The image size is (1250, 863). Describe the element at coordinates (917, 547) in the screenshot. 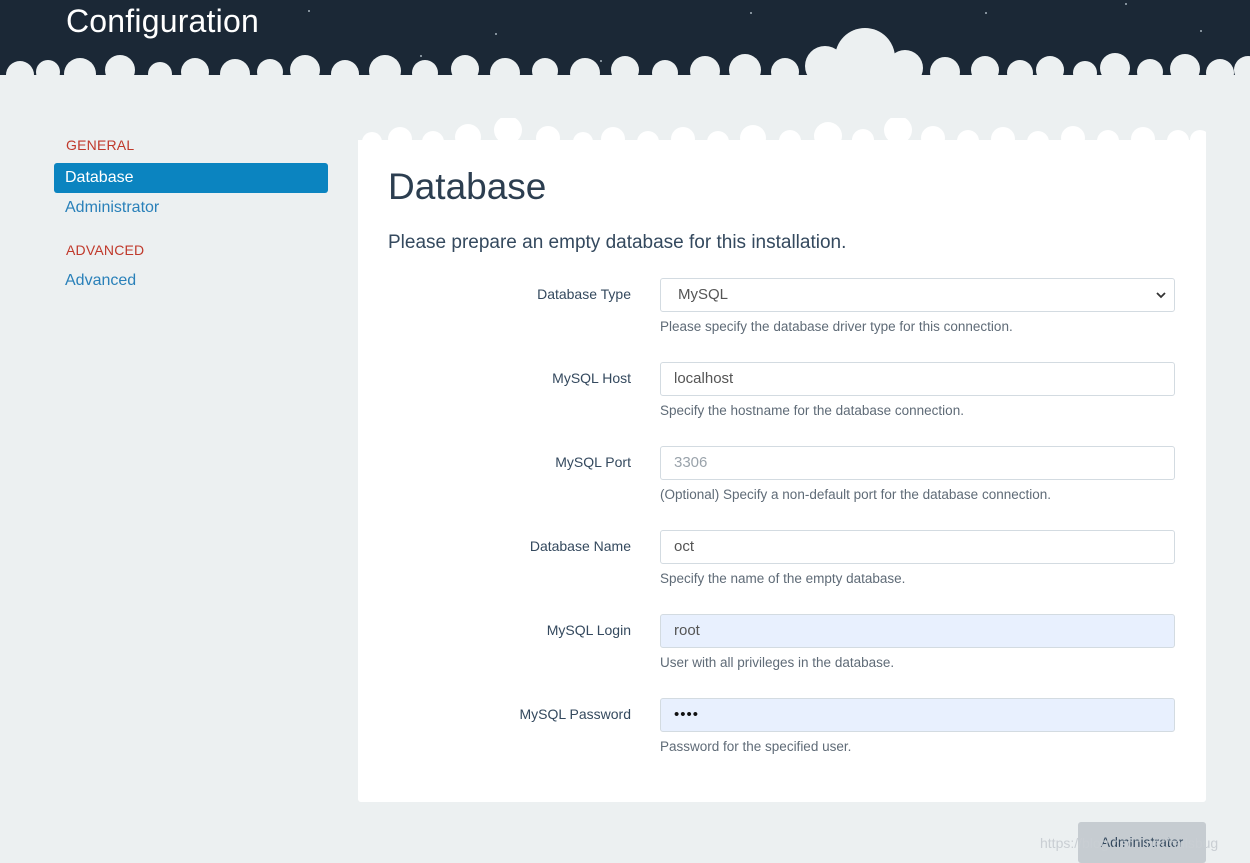

I see `database-name-input: oct` at that location.